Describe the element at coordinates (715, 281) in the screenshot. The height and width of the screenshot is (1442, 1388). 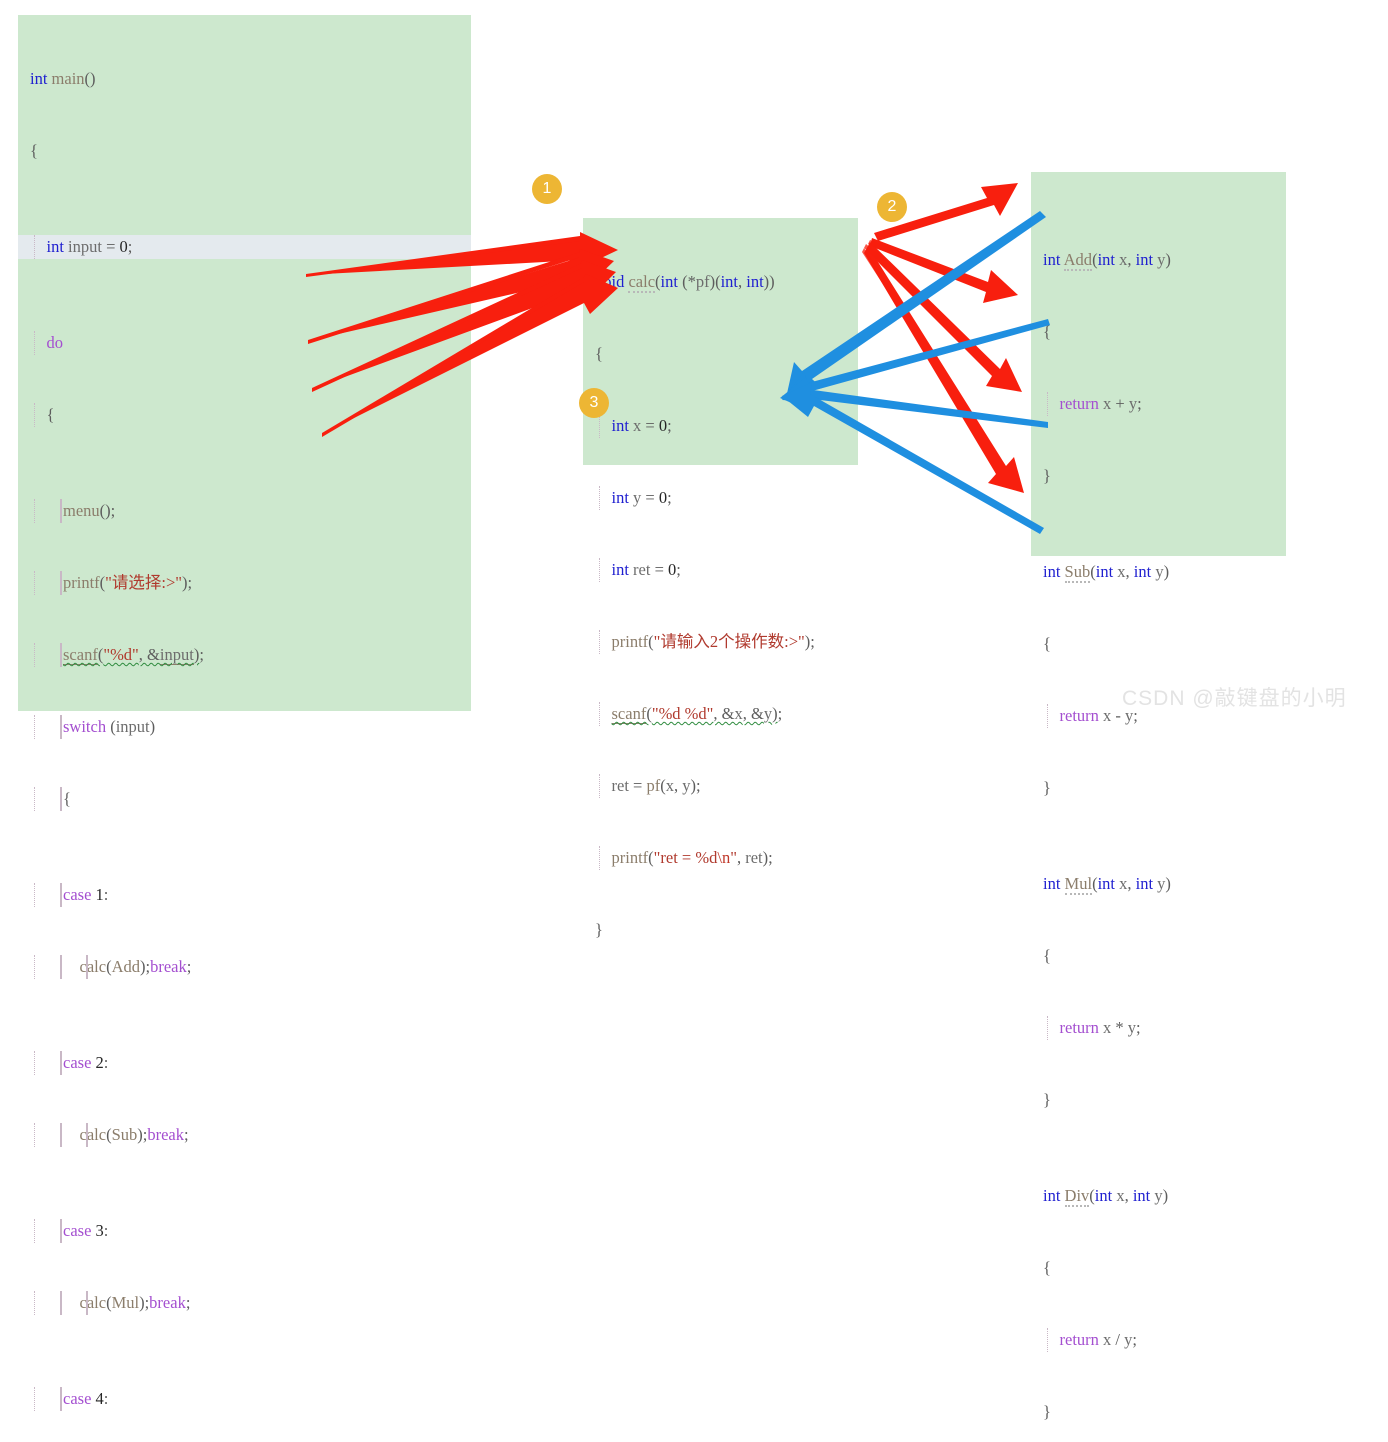
I see `token-punct: )(` at that location.